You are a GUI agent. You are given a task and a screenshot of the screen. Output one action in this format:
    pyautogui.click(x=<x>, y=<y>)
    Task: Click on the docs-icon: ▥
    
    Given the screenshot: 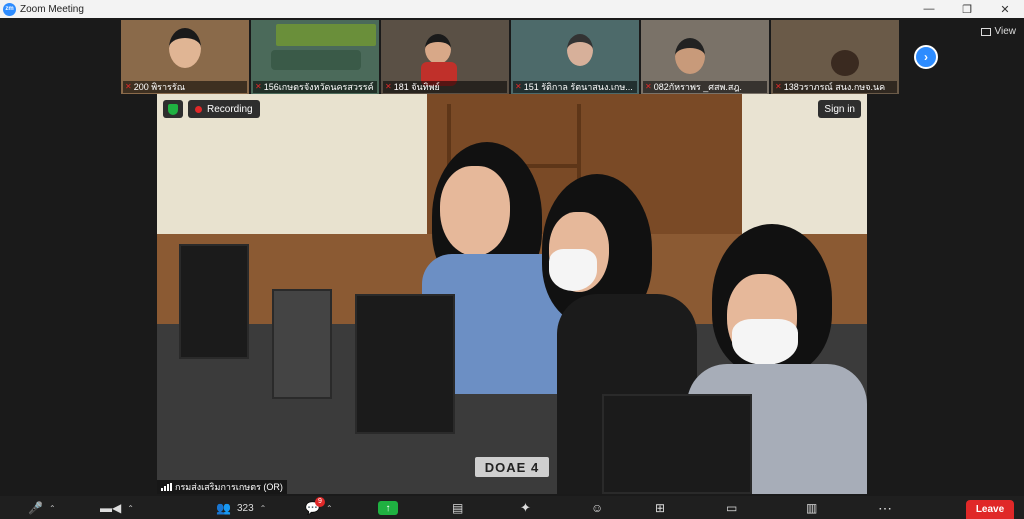 What is the action you would take?
    pyautogui.click(x=812, y=508)
    